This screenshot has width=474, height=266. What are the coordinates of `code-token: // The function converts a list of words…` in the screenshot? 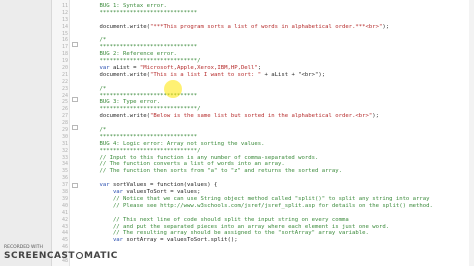 It's located at (185, 164).